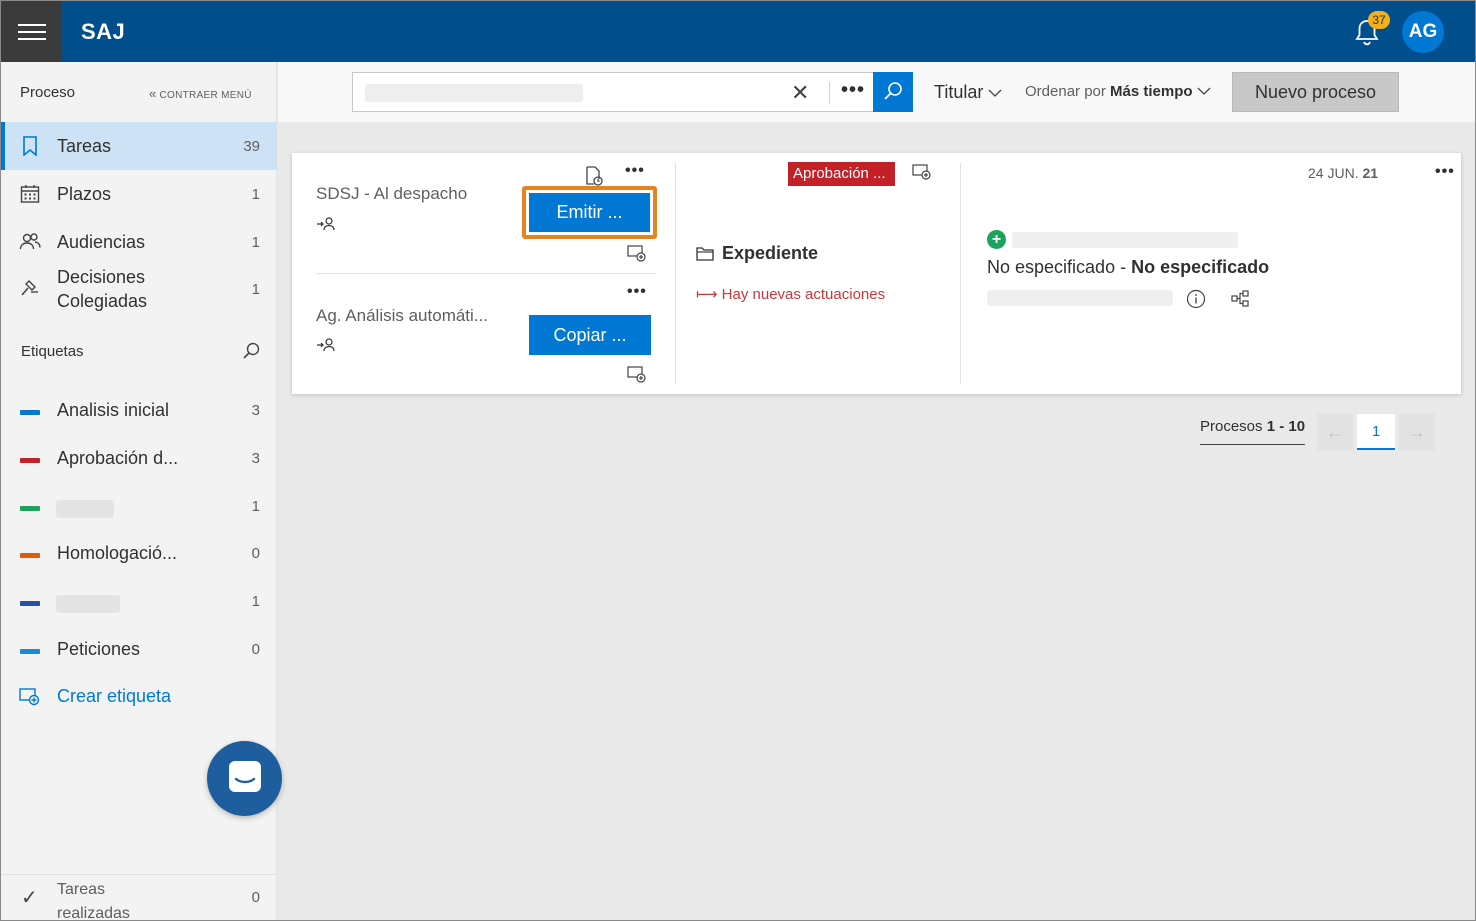 The height and width of the screenshot is (921, 1476). Describe the element at coordinates (1315, 92) in the screenshot. I see `new-process-button: Nuevo proceso` at that location.